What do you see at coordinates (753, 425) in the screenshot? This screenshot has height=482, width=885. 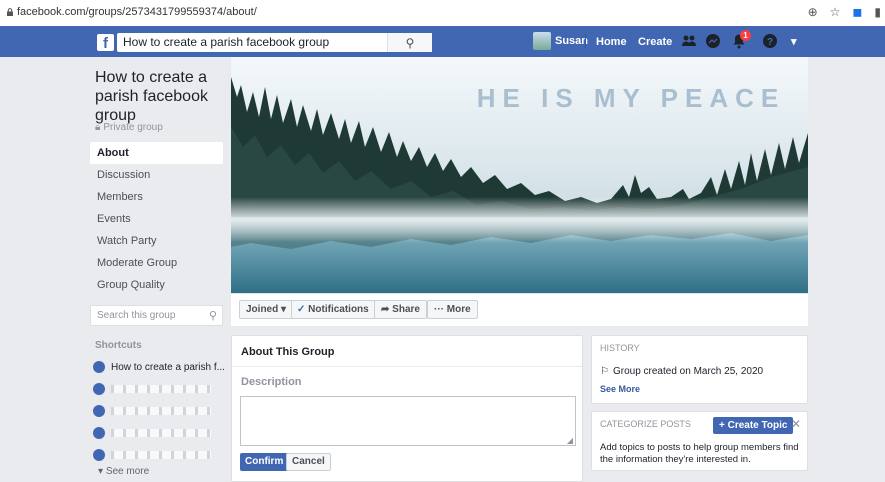 I see `create-topic-button: + Create Topic` at bounding box center [753, 425].